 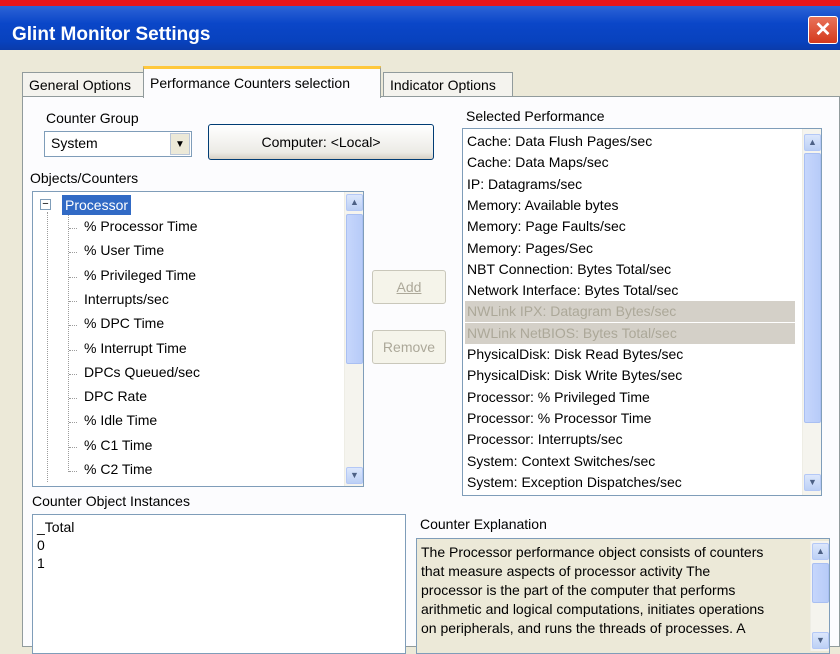 I want to click on list-item: IP: Datagrams/sec, so click(x=630, y=184).